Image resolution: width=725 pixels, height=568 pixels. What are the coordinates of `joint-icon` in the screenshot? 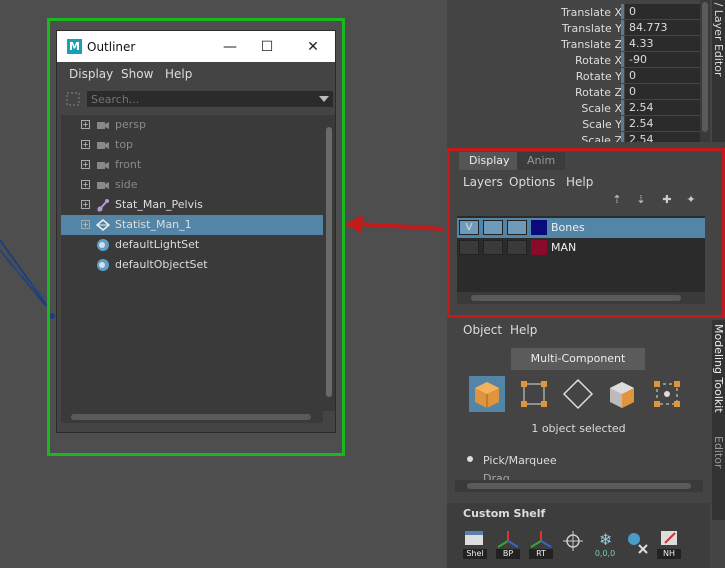 It's located at (103, 205).